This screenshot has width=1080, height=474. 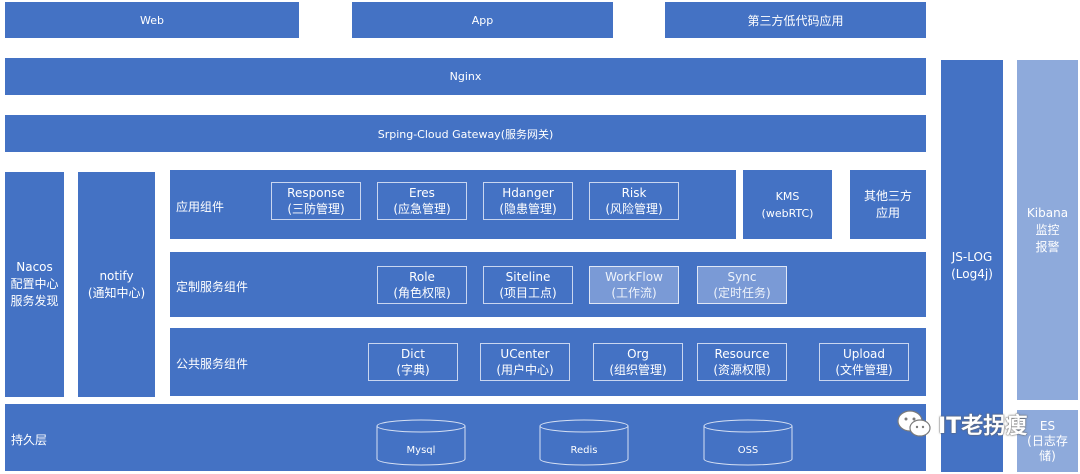 I want to click on gateway-block: Srping-Cloud Gateway(服务网关), so click(x=465, y=133).